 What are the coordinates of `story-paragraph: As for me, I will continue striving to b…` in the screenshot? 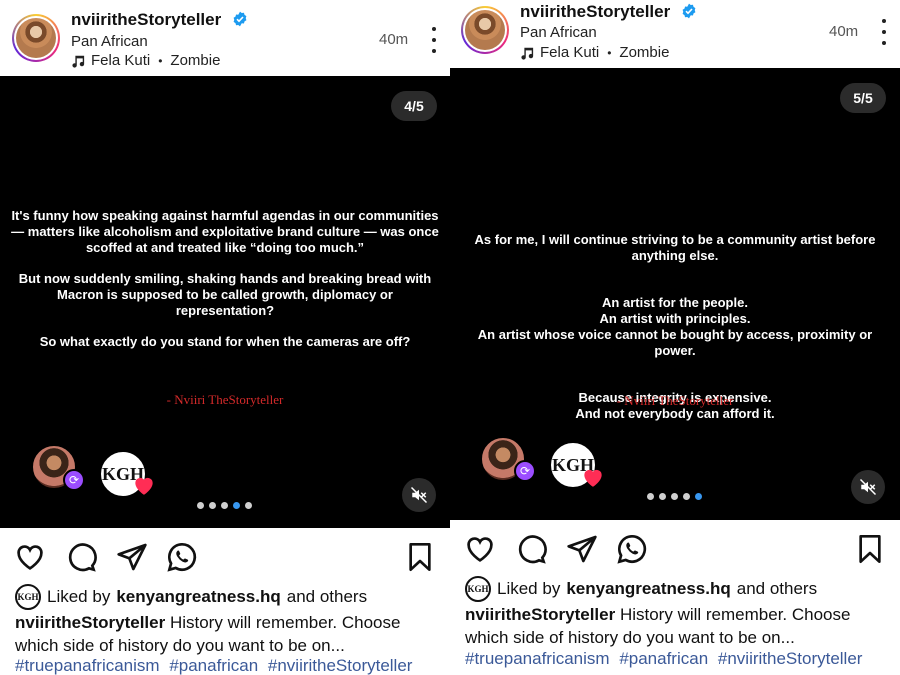 It's located at (675, 247).